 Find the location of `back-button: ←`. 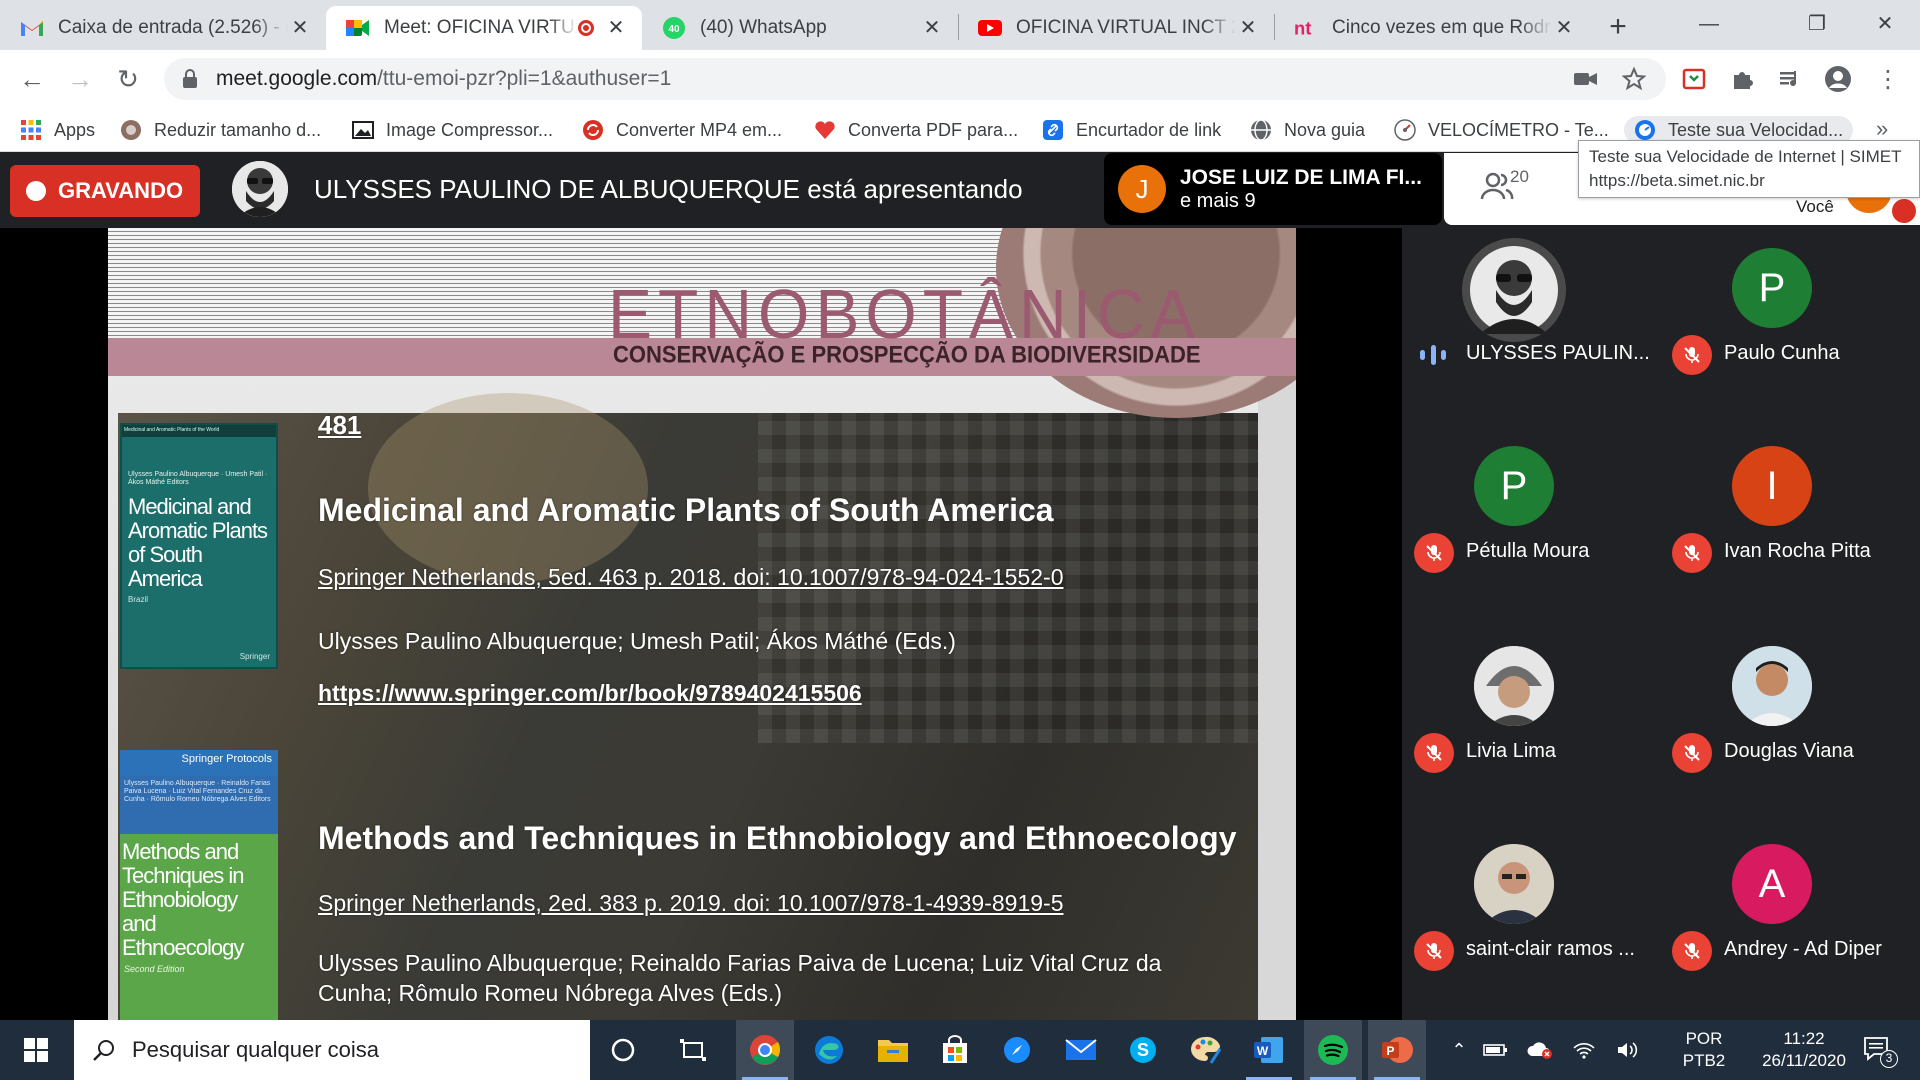

back-button: ← is located at coordinates (32, 79).